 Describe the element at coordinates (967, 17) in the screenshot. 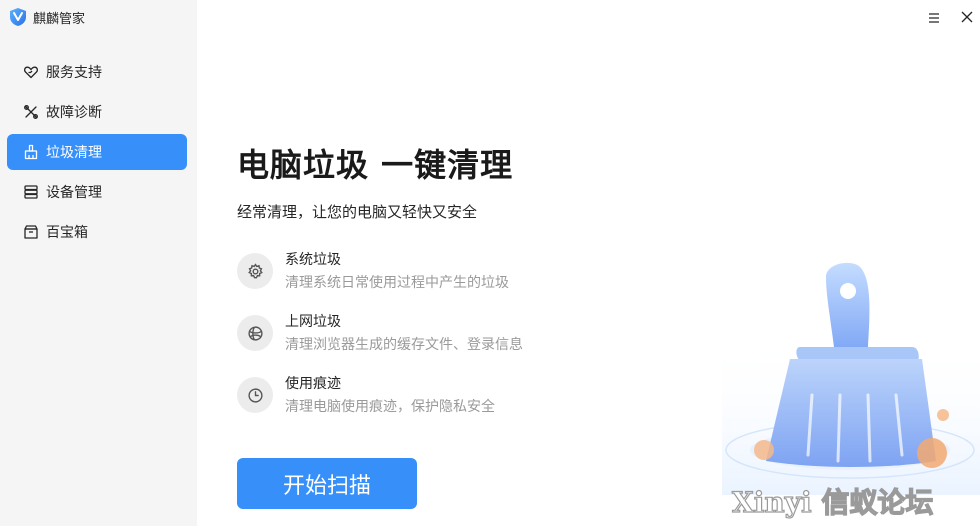

I see `close-icon` at that location.